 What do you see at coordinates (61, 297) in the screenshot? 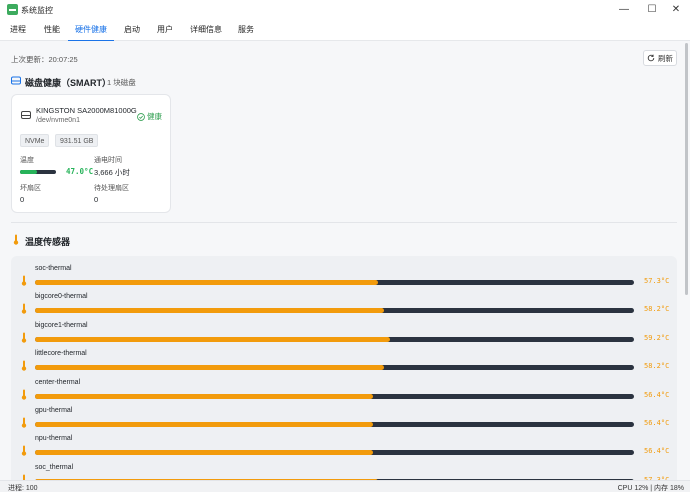
I see `sensor-name: bigcore0-thermal` at bounding box center [61, 297].